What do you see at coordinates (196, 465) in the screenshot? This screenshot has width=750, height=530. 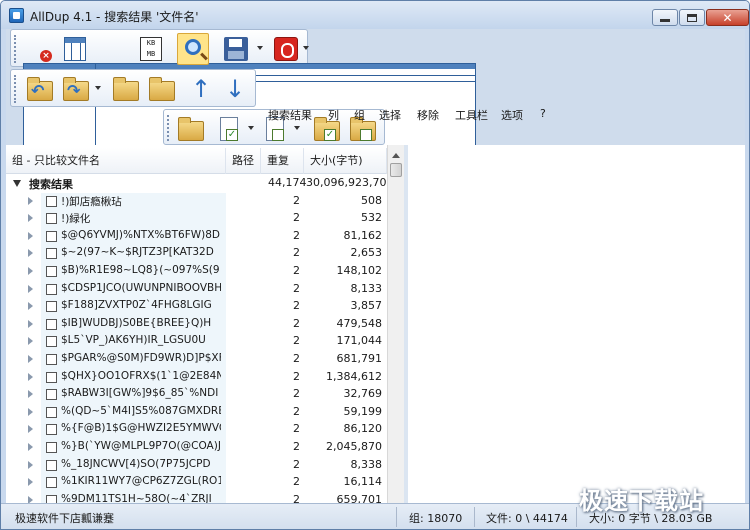 I see `table-row: %_18JNCWV[4)SO(7P75JCPD 2 8,338` at bounding box center [196, 465].